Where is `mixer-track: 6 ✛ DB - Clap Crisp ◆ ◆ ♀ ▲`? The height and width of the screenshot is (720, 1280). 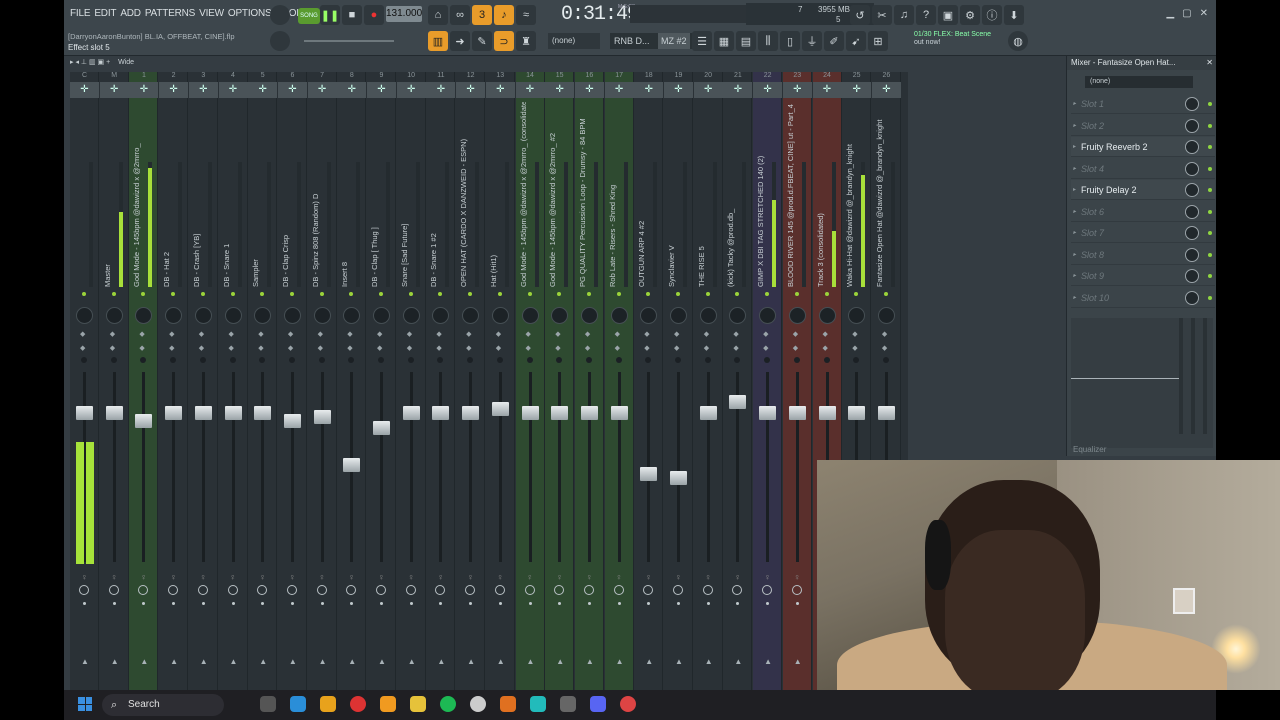
mixer-track: 6 ✛ DB - Clap Crisp ◆ ◆ ♀ ▲ is located at coordinates (292, 381).